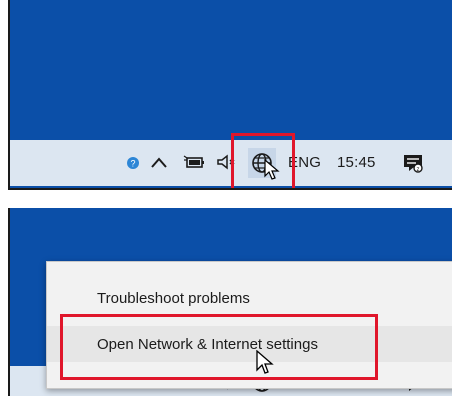 This screenshot has height=396, width=452. I want to click on open-settings-highlight, so click(219, 347).